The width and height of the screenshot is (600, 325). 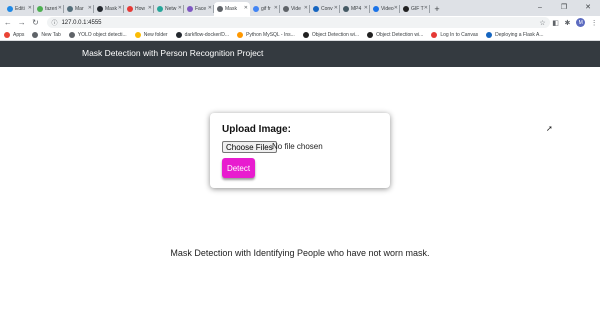 I want to click on tab-label: Video, so click(x=387, y=9).